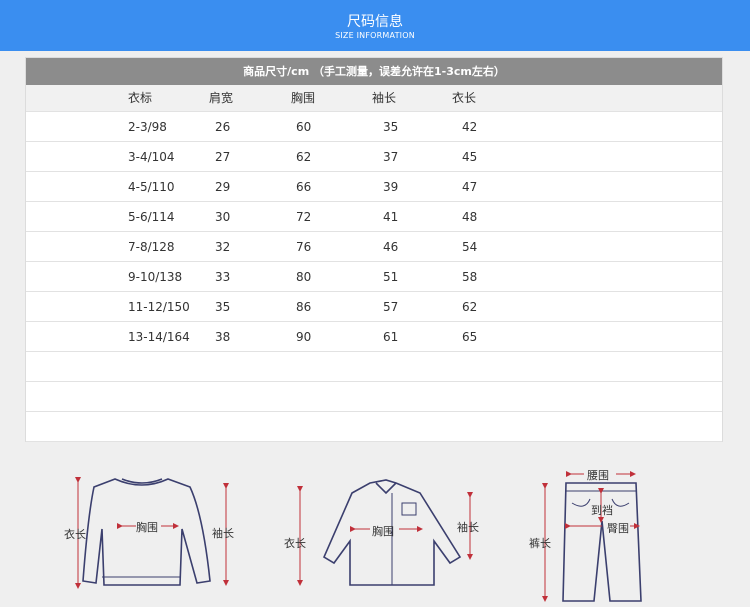 The width and height of the screenshot is (750, 607). Describe the element at coordinates (304, 217) in the screenshot. I see `table-cell: 72` at that location.